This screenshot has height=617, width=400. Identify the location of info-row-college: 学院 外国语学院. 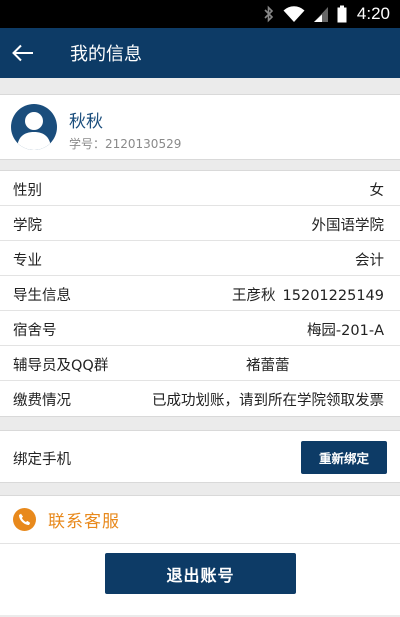
(200, 223).